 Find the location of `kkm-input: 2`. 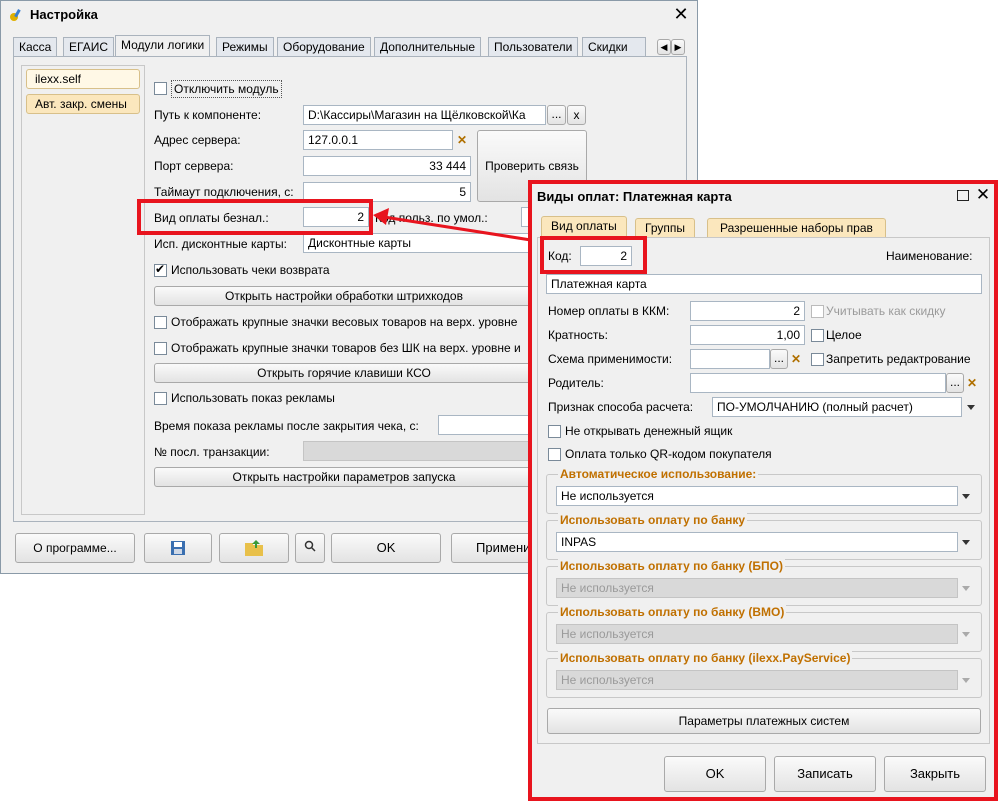

kkm-input: 2 is located at coordinates (747, 311).